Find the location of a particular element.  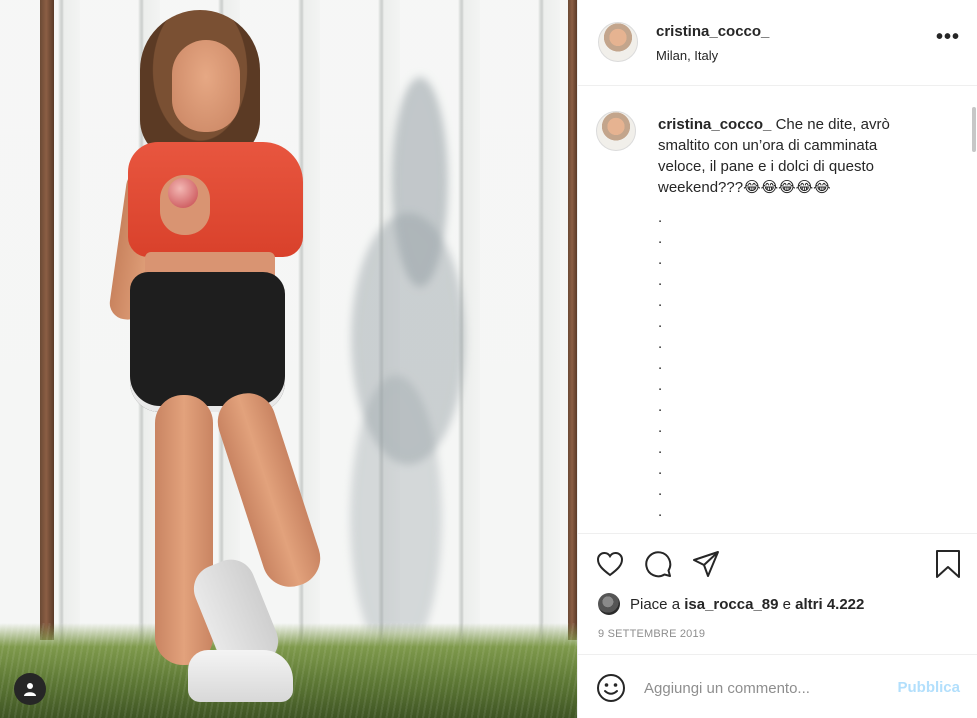

comment-icon is located at coordinates (658, 564).